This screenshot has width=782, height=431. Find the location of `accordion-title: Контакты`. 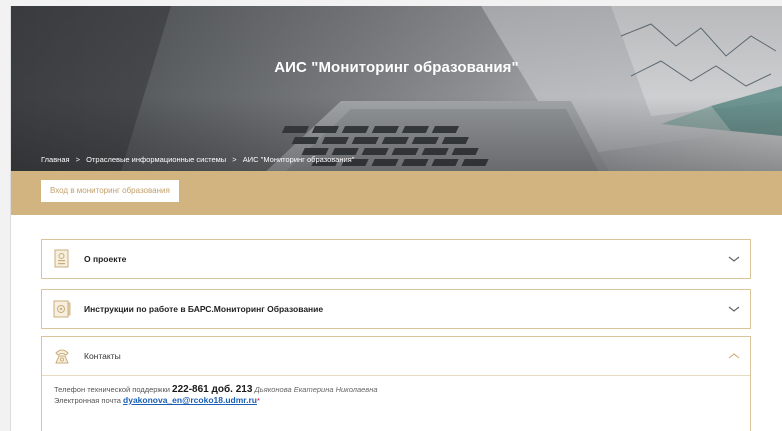

accordion-title: Контакты is located at coordinates (102, 356).